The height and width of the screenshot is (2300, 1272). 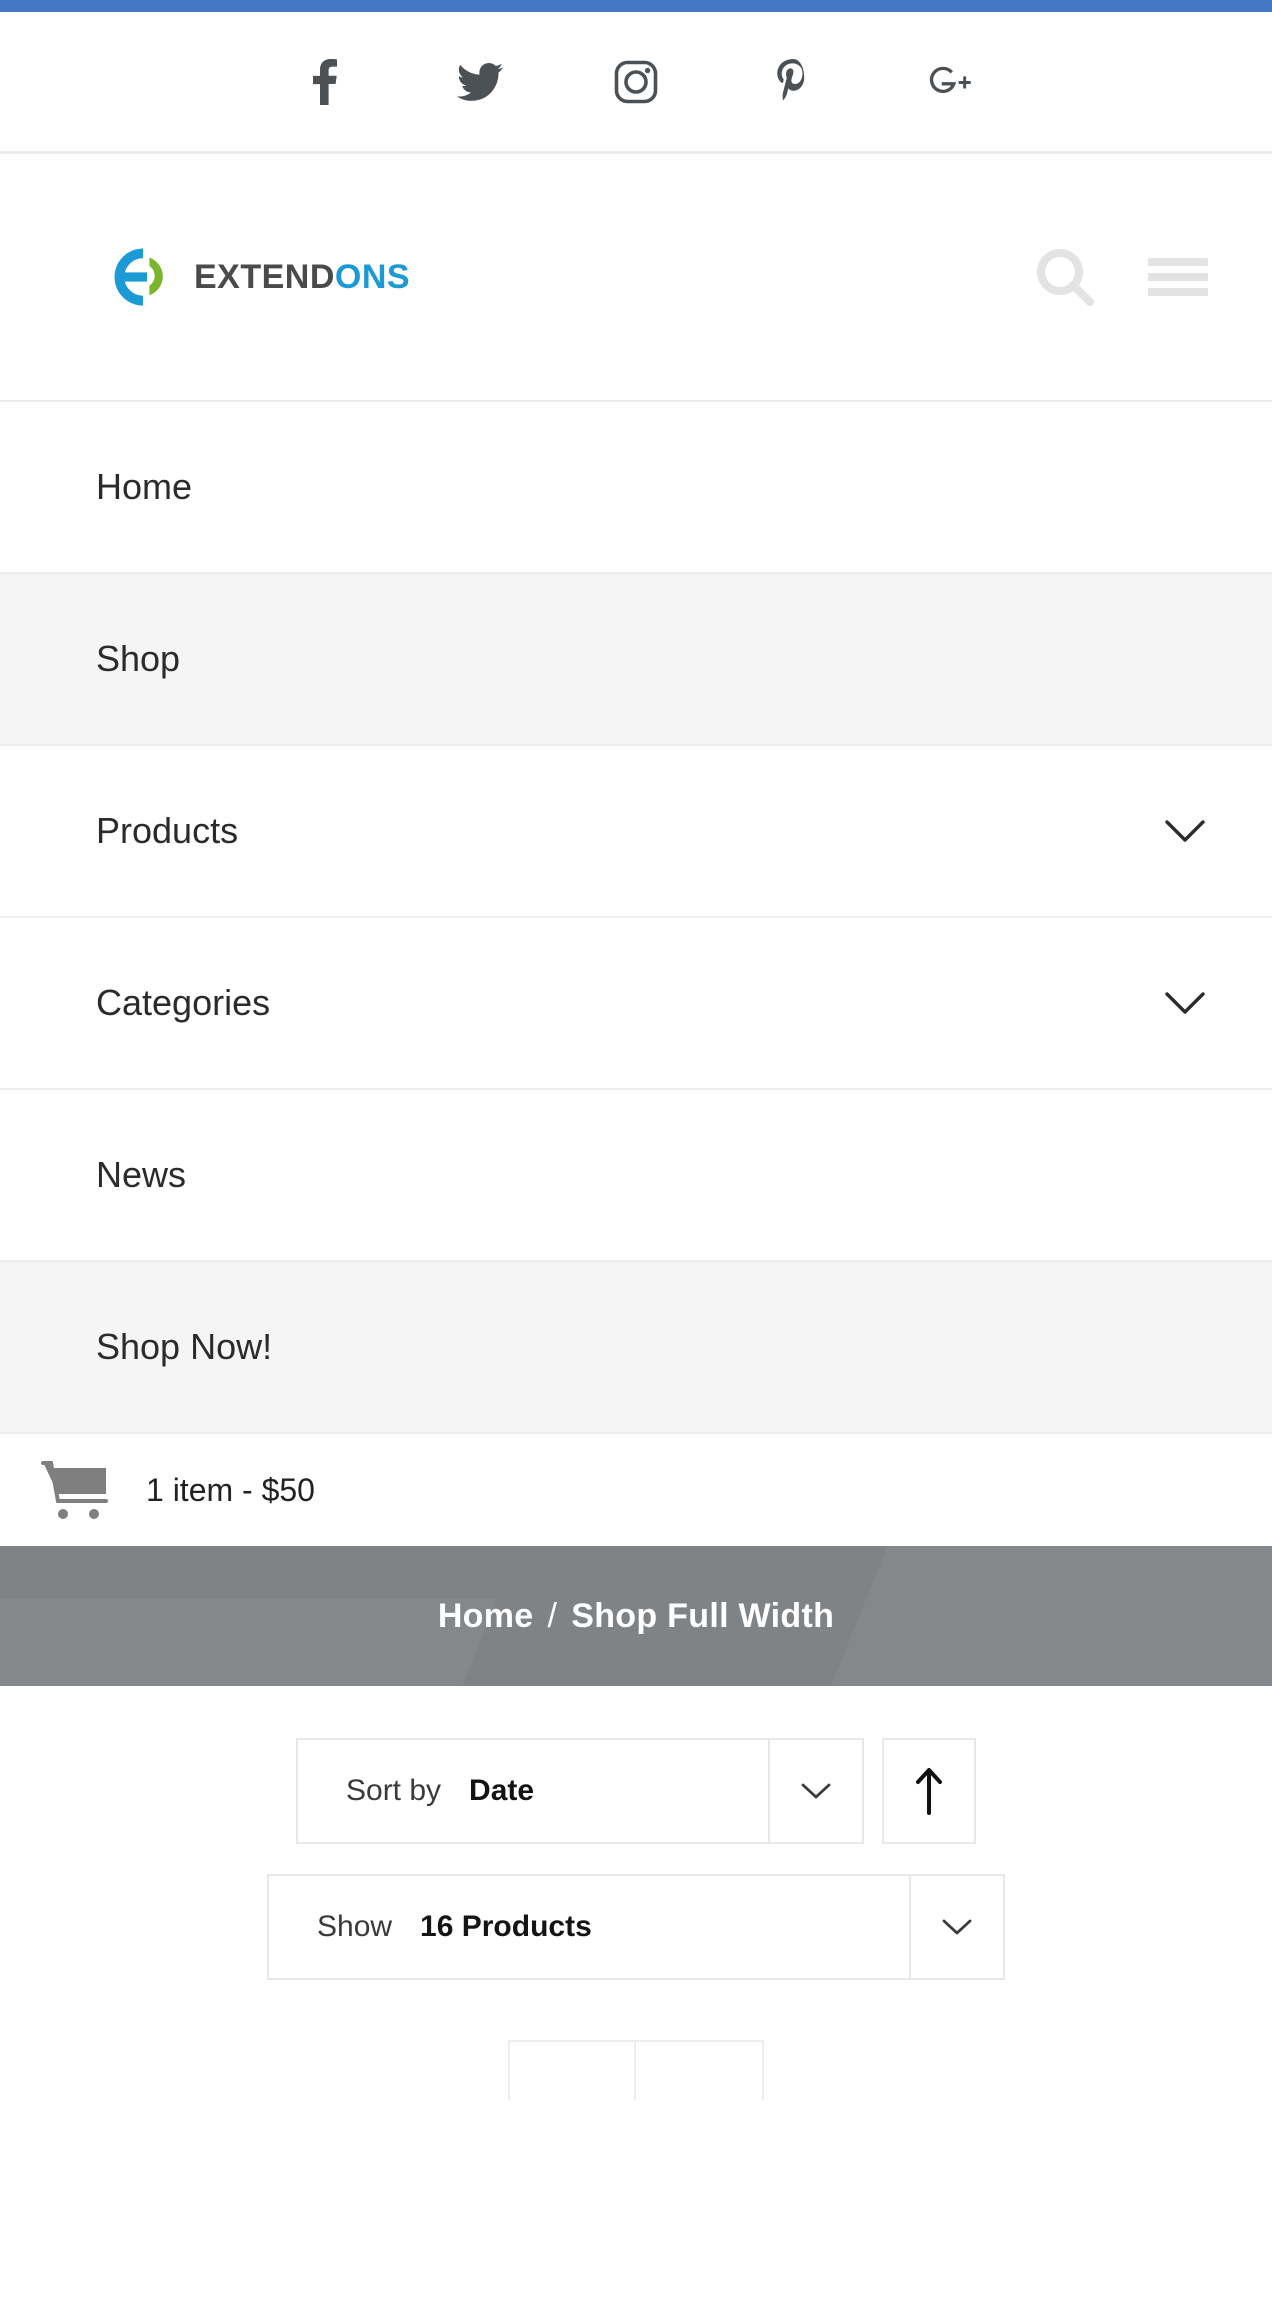 What do you see at coordinates (636, 660) in the screenshot?
I see `nav-item-shop: Shop` at bounding box center [636, 660].